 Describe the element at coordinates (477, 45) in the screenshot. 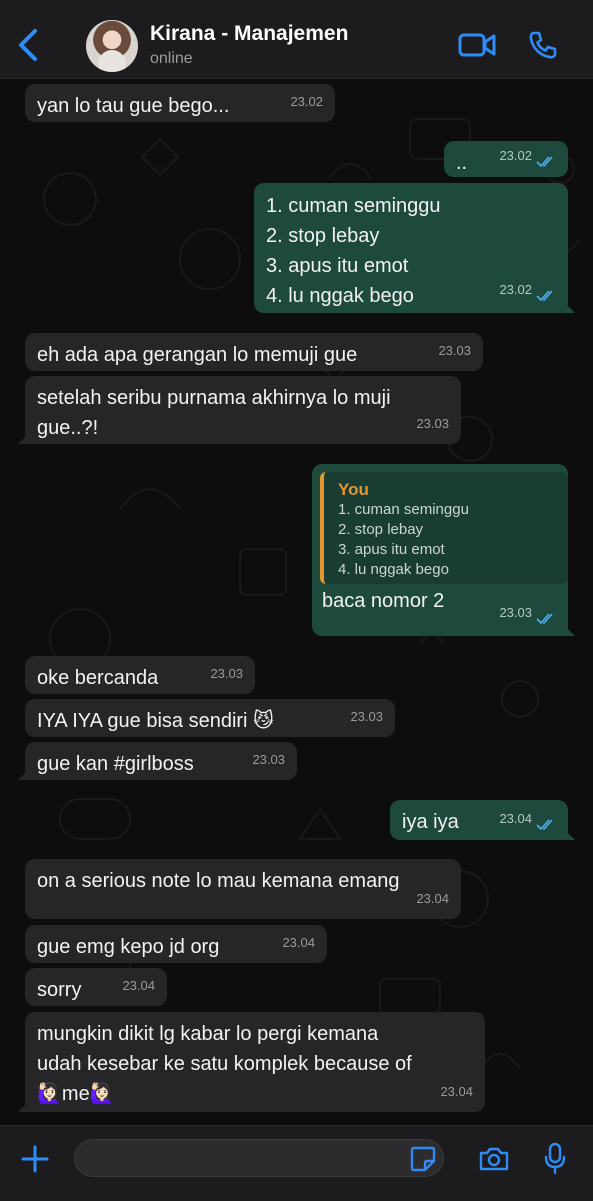

I see `video-camera-icon` at that location.